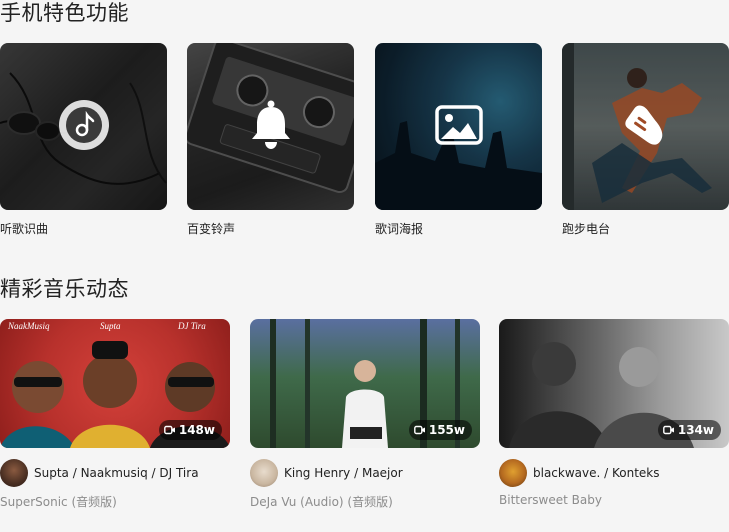  Describe the element at coordinates (586, 229) in the screenshot. I see `feature-label: 跑步电台` at that location.